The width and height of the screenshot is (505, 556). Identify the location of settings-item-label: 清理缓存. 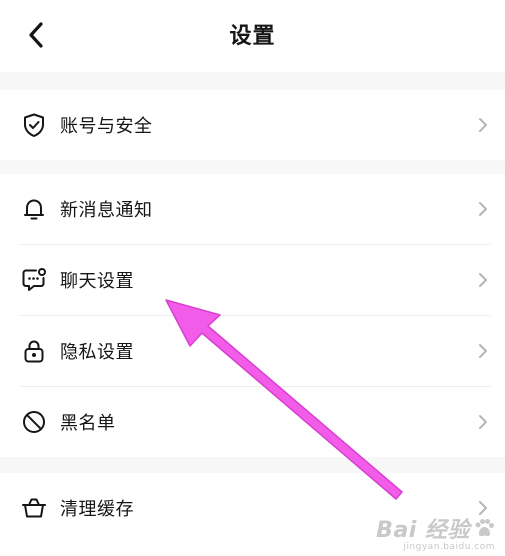
(97, 509).